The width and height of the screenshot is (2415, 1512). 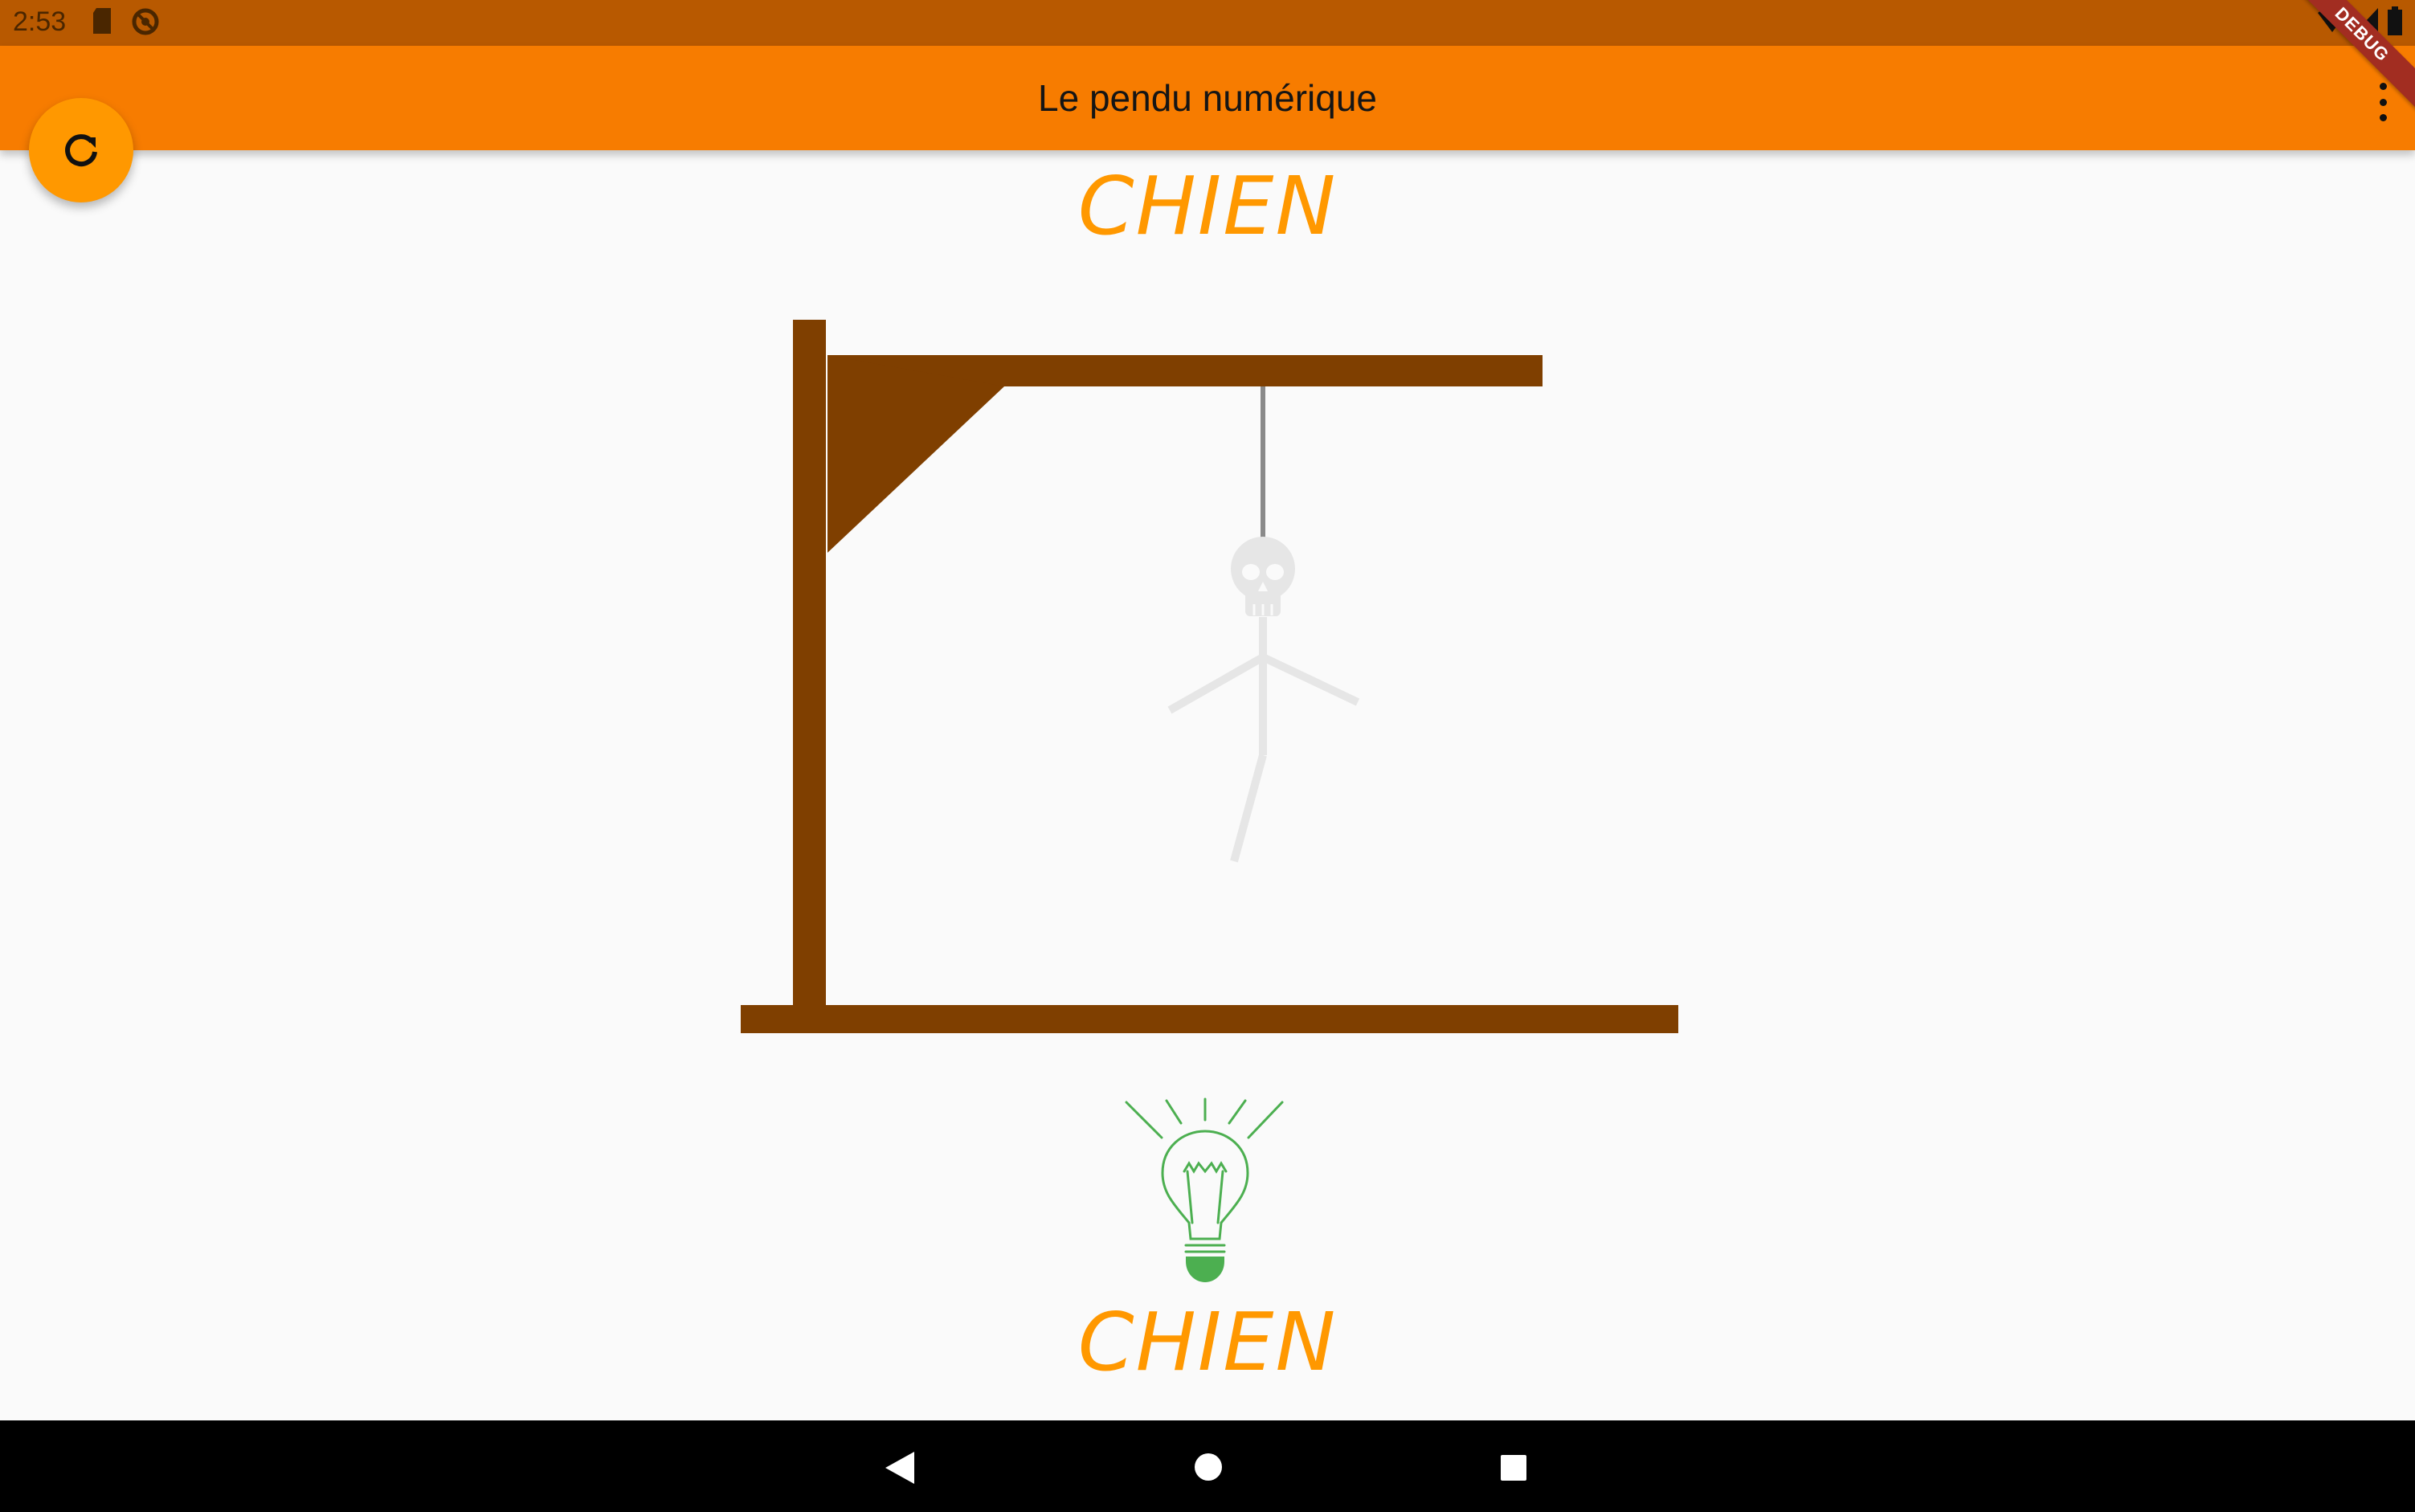 What do you see at coordinates (1263, 576) in the screenshot?
I see `skull-icon` at bounding box center [1263, 576].